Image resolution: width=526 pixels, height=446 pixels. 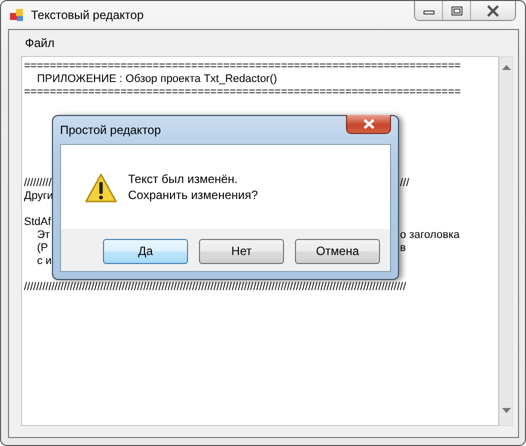 I want to click on text-line: о заголовка, so click(x=430, y=235).